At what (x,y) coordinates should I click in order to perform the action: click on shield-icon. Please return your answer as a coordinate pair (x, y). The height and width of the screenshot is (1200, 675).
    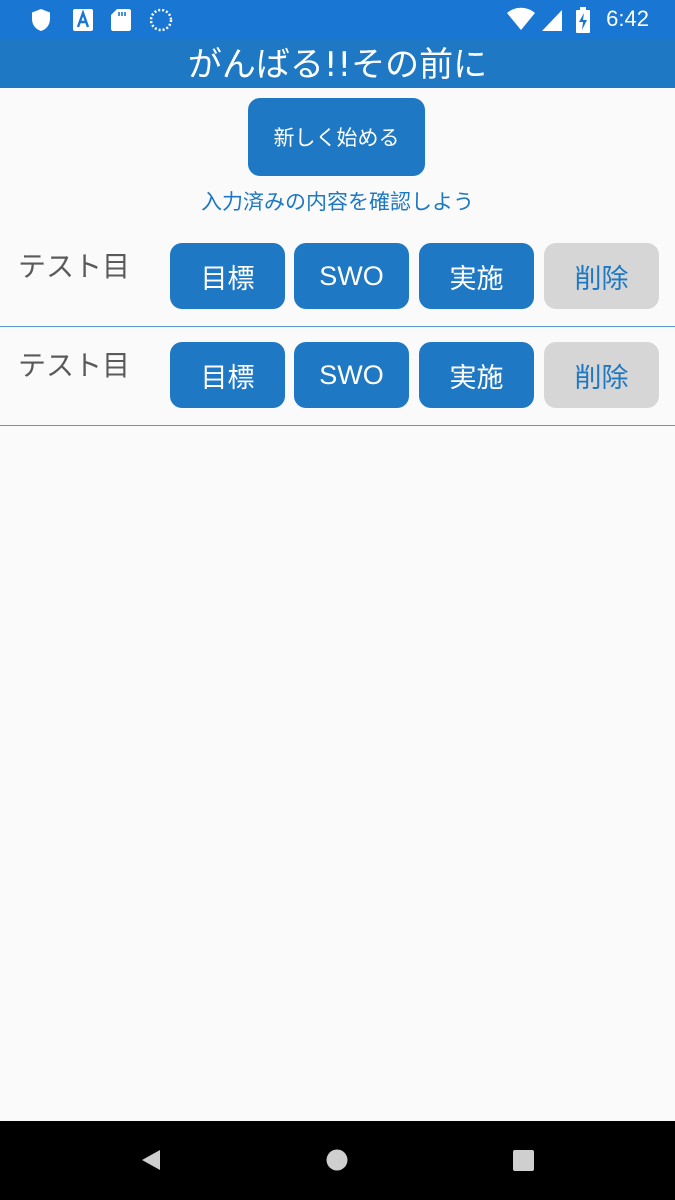
    Looking at the image, I should click on (41, 22).